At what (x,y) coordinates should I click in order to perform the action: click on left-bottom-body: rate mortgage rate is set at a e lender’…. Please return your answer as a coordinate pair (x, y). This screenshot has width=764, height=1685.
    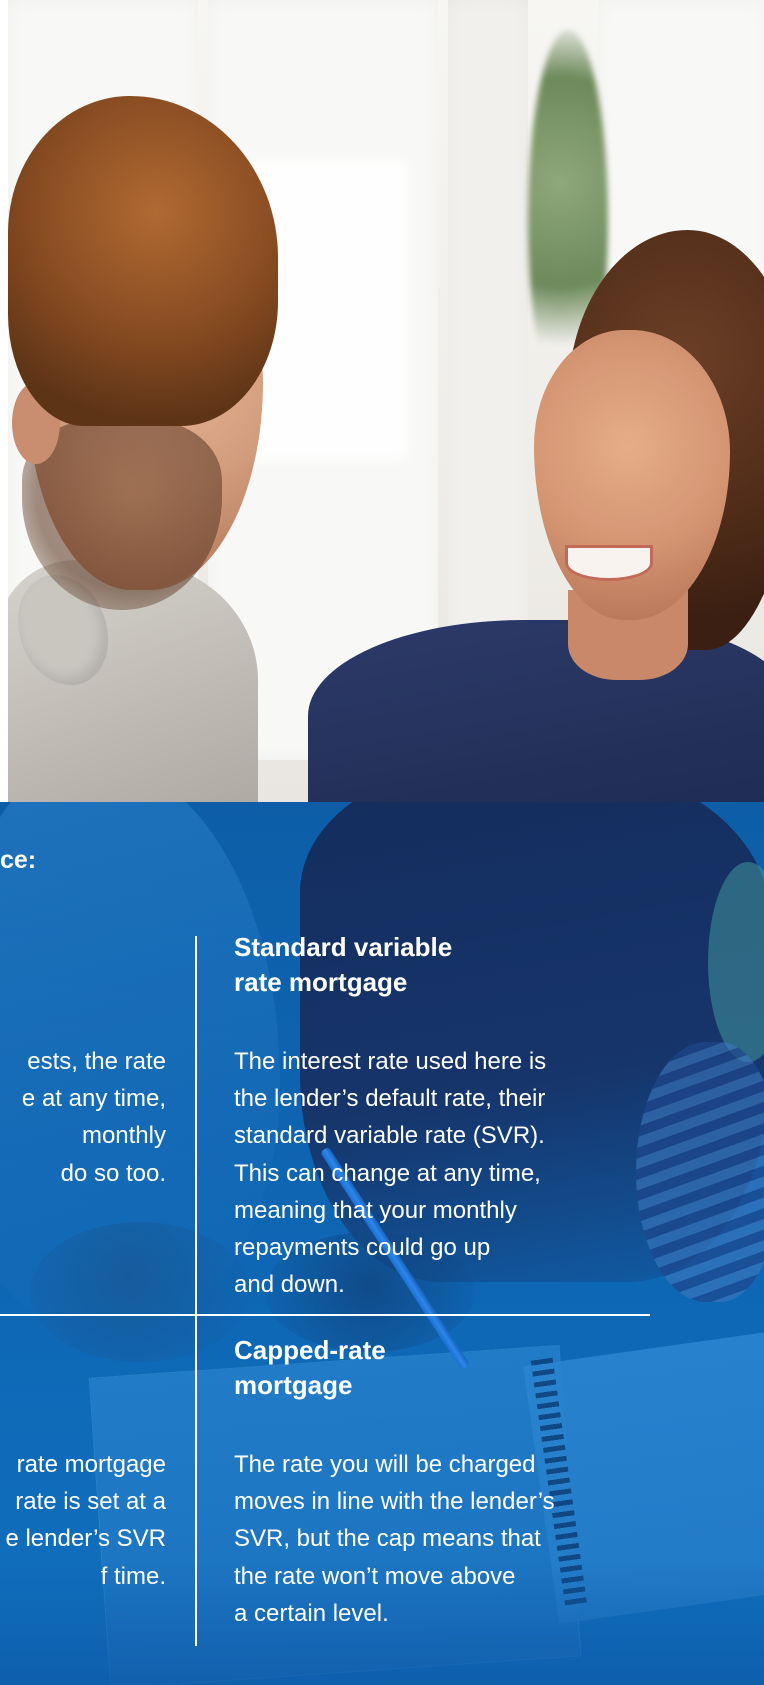
    Looking at the image, I should click on (85, 1520).